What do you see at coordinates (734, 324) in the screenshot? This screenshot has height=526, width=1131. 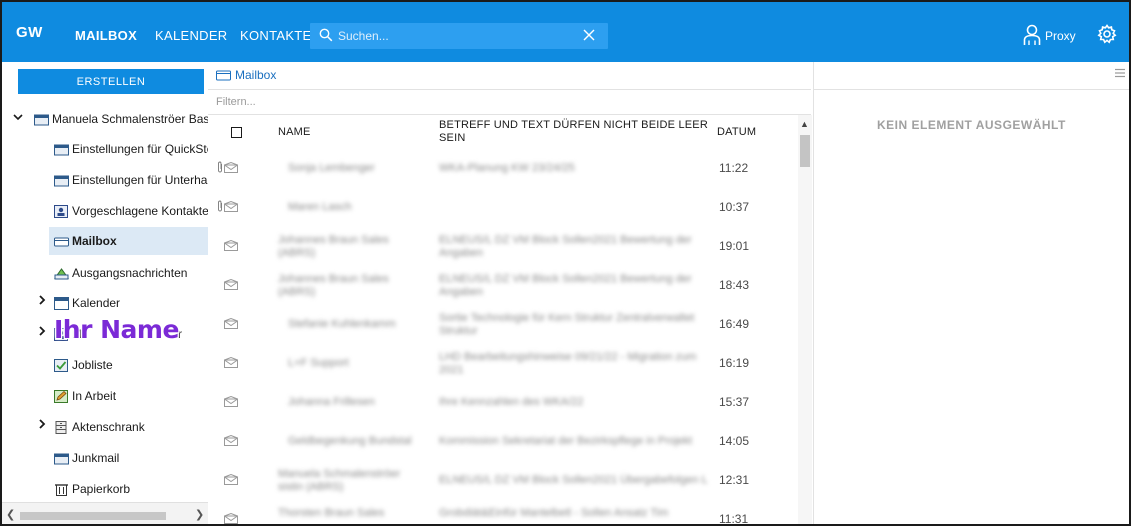 I see `row-date: 16:49` at bounding box center [734, 324].